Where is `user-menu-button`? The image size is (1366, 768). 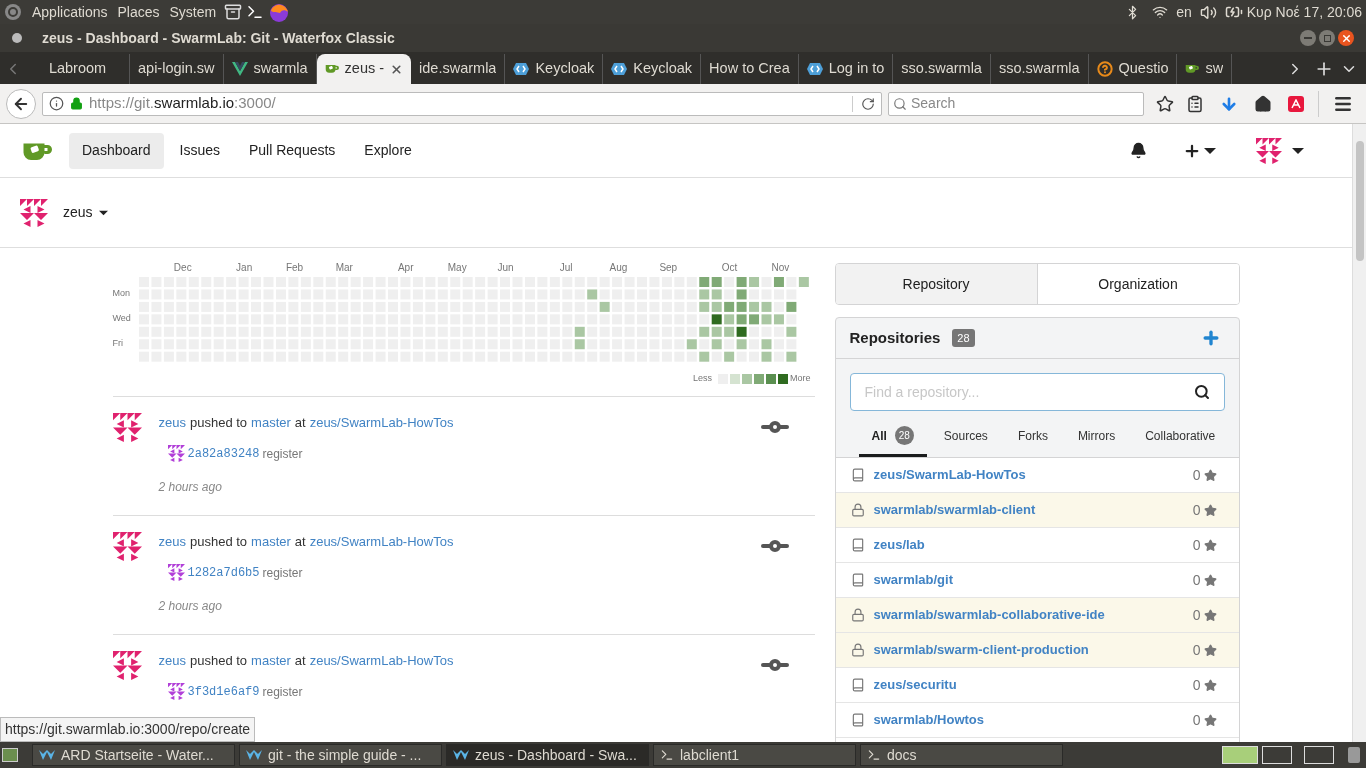 user-menu-button is located at coordinates (1280, 150).